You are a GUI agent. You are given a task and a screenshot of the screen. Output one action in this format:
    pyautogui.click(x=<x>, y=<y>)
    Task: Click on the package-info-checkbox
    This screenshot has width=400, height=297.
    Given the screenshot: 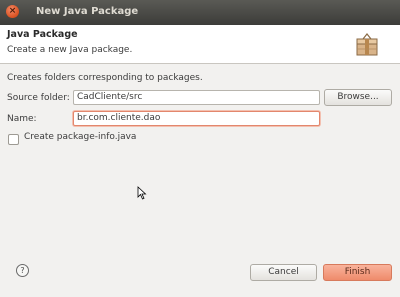 What is the action you would take?
    pyautogui.click(x=13, y=139)
    